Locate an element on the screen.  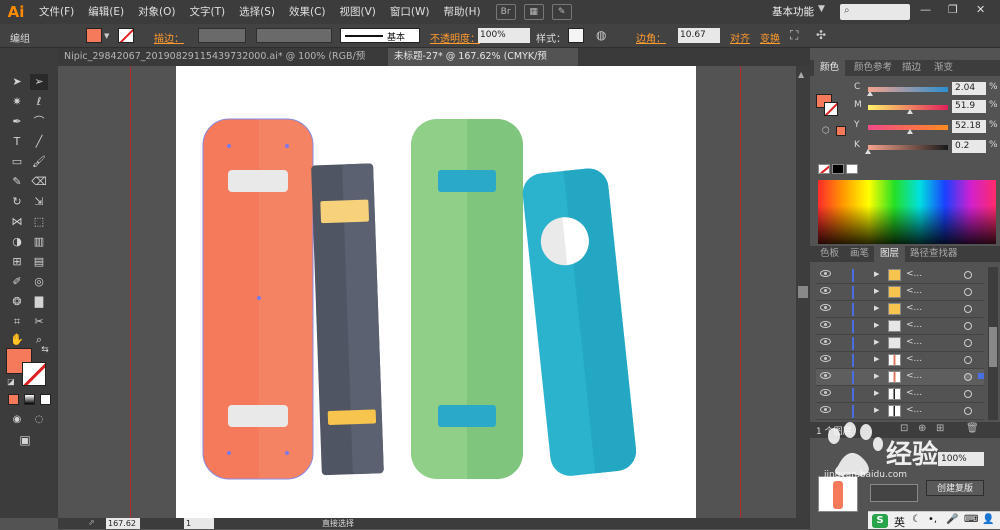
tab-gradient: 渐变 is located at coordinates (943, 68).